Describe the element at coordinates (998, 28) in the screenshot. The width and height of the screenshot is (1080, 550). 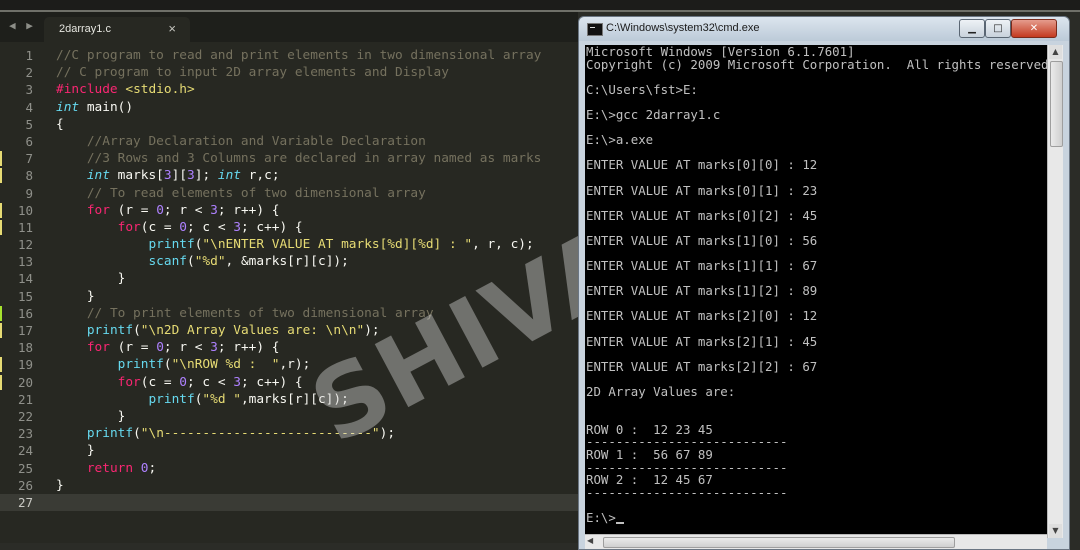
I see `maximize-button: □` at that location.